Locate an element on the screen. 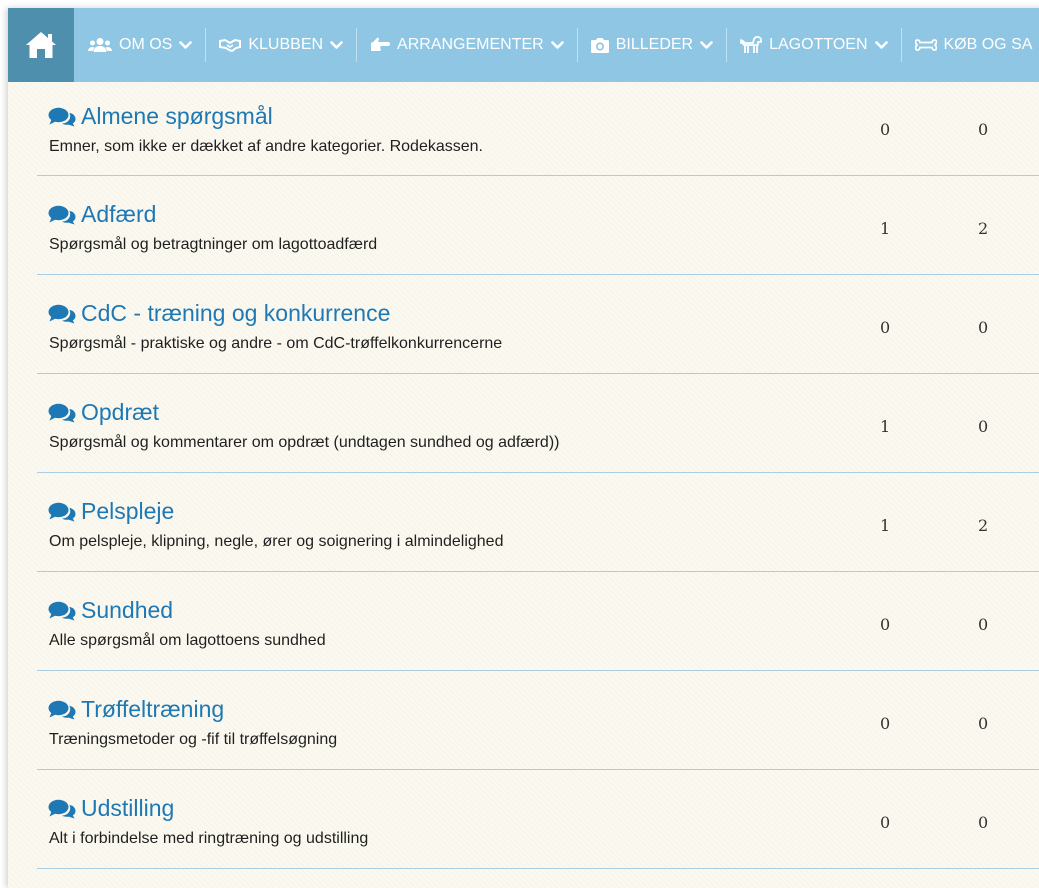 The height and width of the screenshot is (888, 1039). forum-title-link: Pelspleje is located at coordinates (111, 511).